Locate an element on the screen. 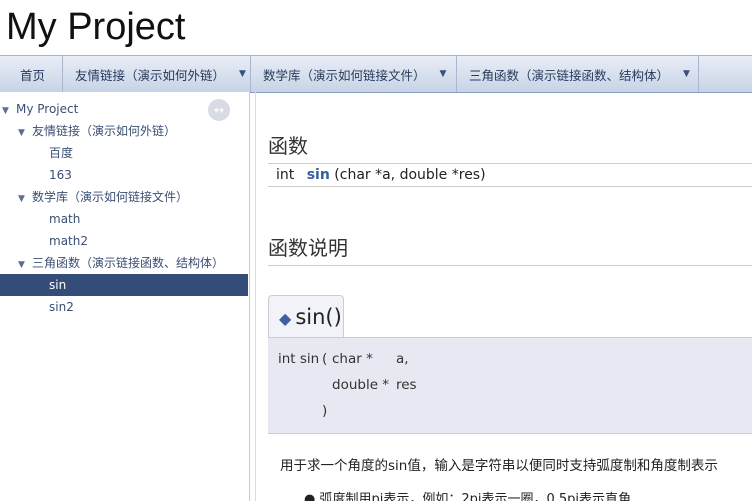 Image resolution: width=752 pixels, height=501 pixels. tree-group-label: 三角函数（演示链接函数、结构体） is located at coordinates (128, 263).